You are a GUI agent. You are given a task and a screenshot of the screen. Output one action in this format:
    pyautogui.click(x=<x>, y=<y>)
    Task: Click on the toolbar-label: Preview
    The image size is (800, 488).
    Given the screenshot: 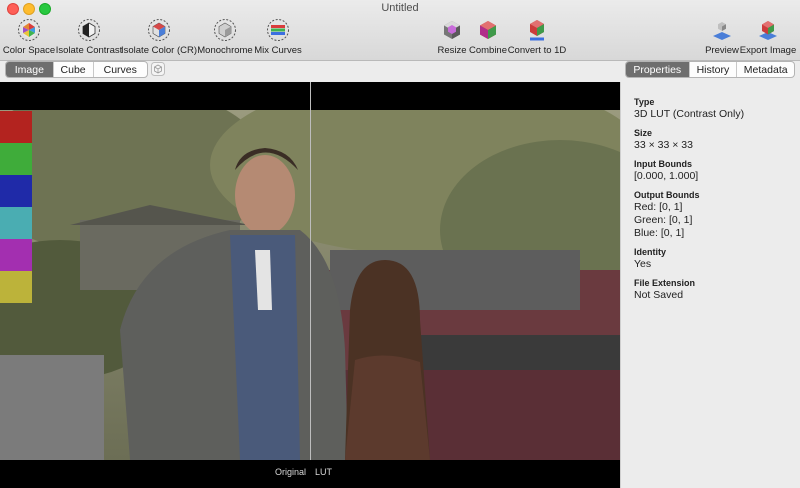 What is the action you would take?
    pyautogui.click(x=722, y=50)
    